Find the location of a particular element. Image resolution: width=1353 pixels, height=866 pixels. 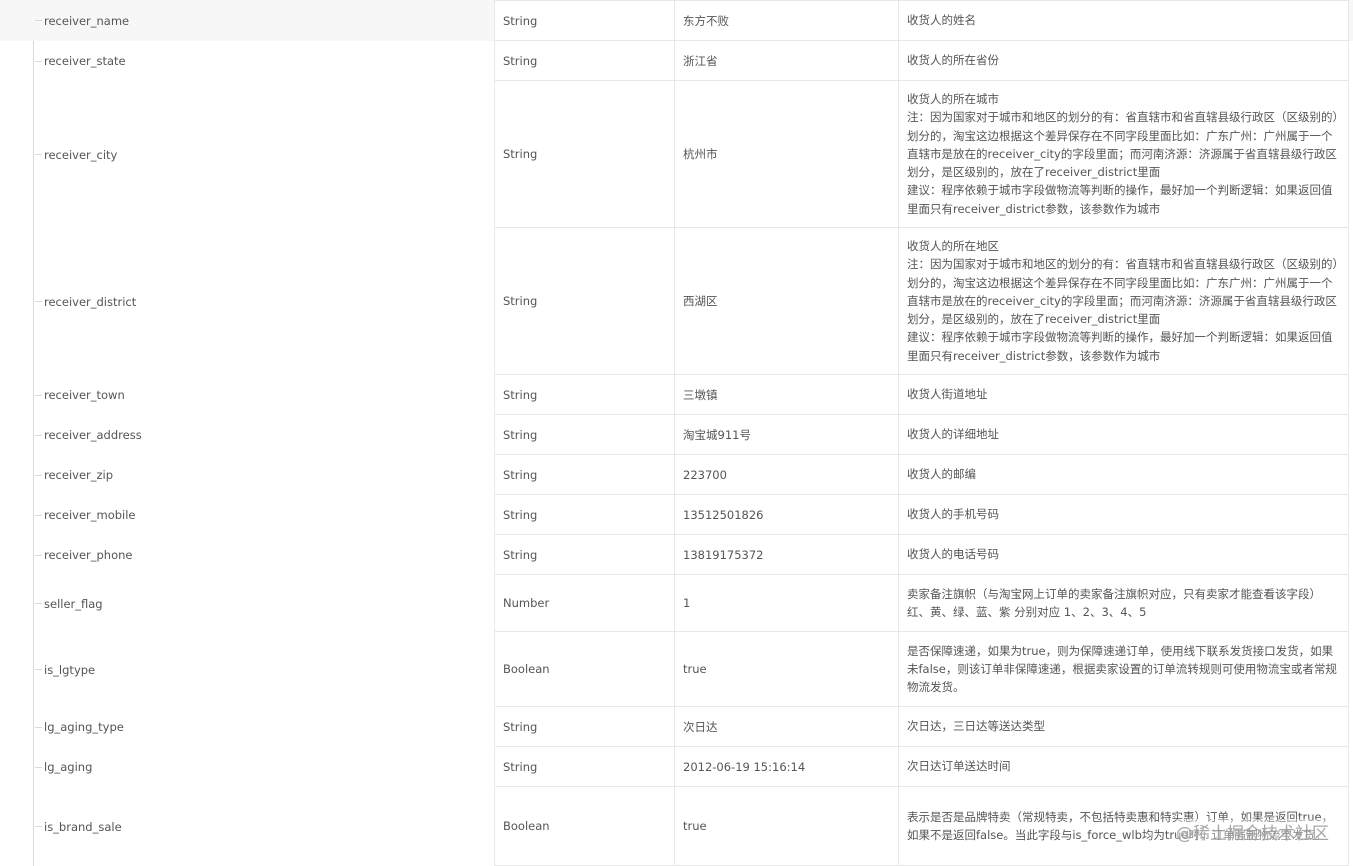

field-example: 223700 is located at coordinates (786, 474).